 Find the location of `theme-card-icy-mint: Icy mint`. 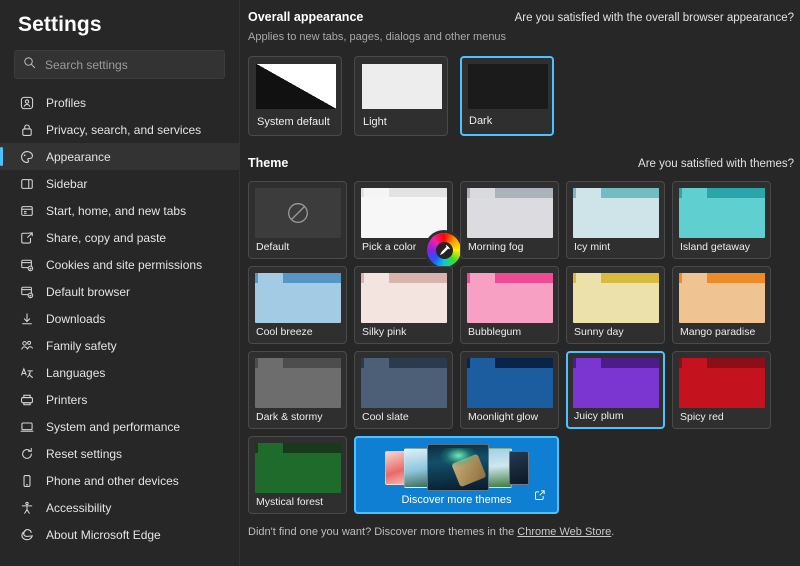

theme-card-icy-mint: Icy mint is located at coordinates (615, 220).